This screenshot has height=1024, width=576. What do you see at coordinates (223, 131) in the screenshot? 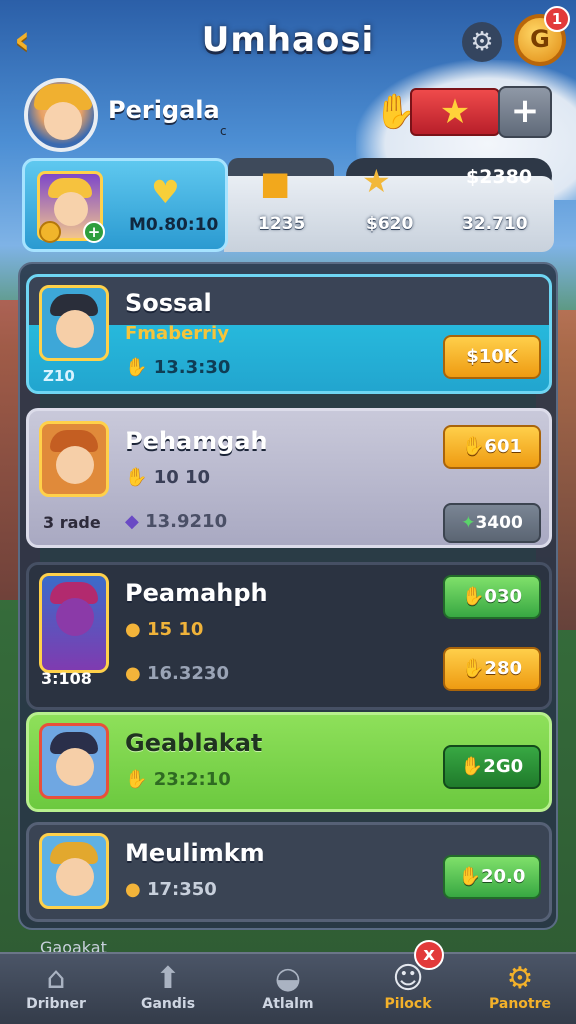
I see `player-note: c` at bounding box center [223, 131].